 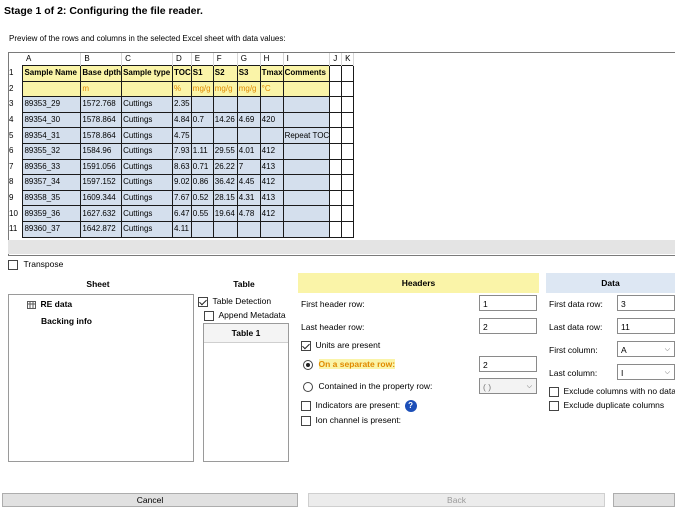 What do you see at coordinates (147, 73) in the screenshot?
I see `grid-cell: Sample type` at bounding box center [147, 73].